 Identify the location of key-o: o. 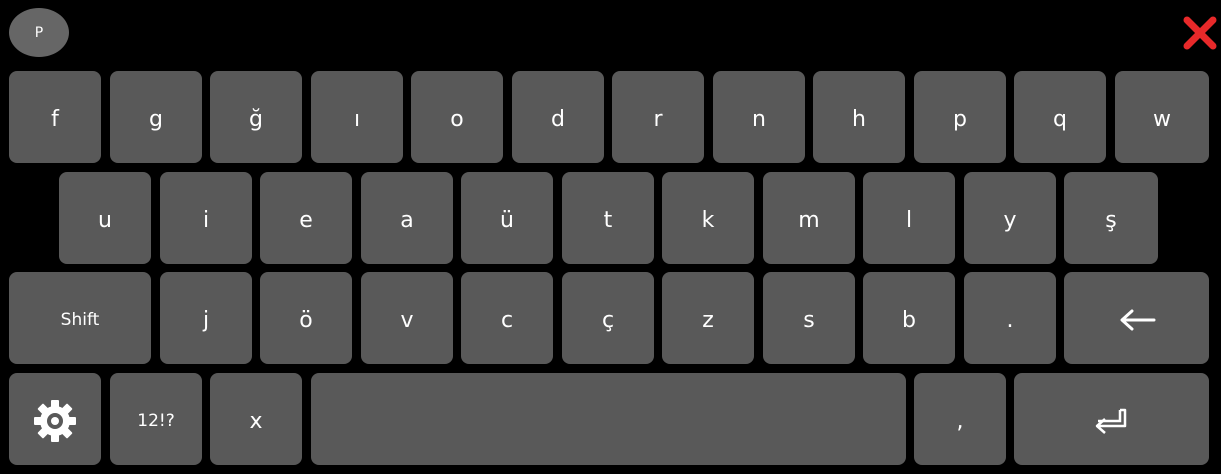
(457, 117).